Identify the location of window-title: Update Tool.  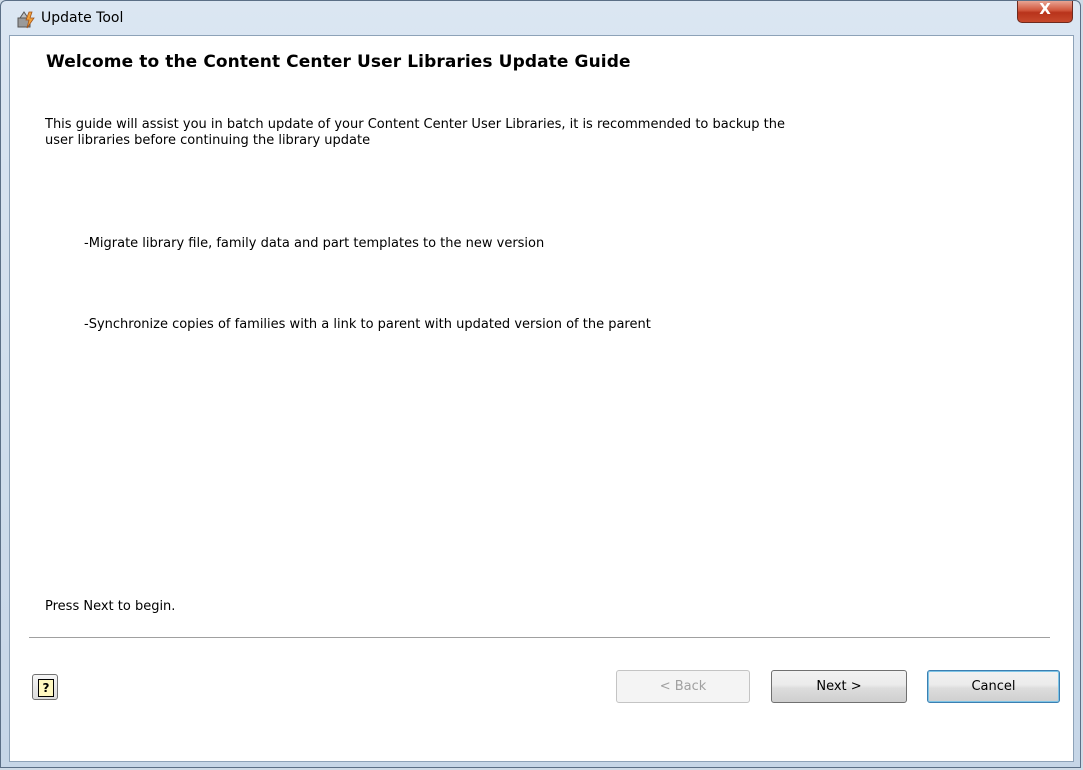
(82, 18).